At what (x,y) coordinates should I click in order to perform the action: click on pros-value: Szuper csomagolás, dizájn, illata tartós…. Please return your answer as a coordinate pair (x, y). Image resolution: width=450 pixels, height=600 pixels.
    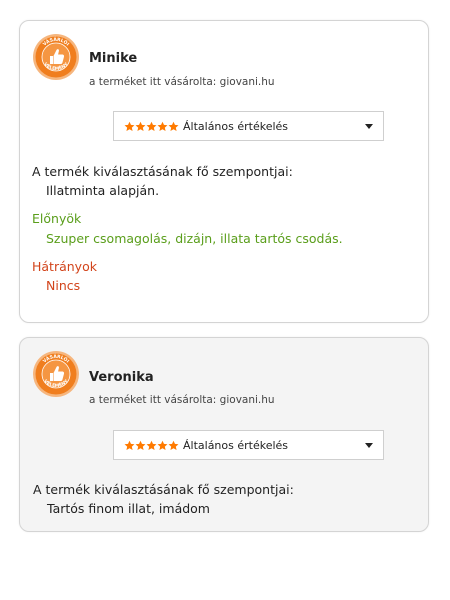
    Looking at the image, I should click on (194, 238).